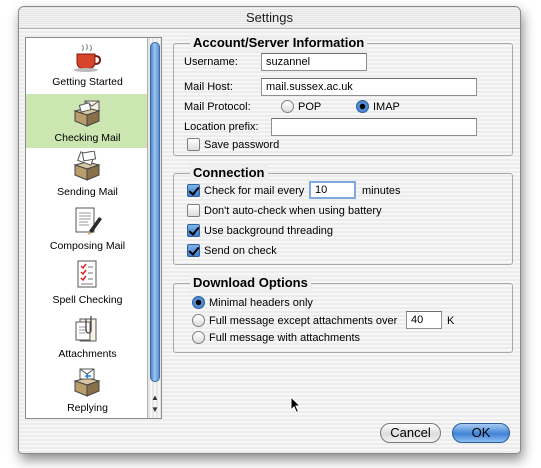  What do you see at coordinates (287, 106) in the screenshot?
I see `protocol-pop-radio` at bounding box center [287, 106].